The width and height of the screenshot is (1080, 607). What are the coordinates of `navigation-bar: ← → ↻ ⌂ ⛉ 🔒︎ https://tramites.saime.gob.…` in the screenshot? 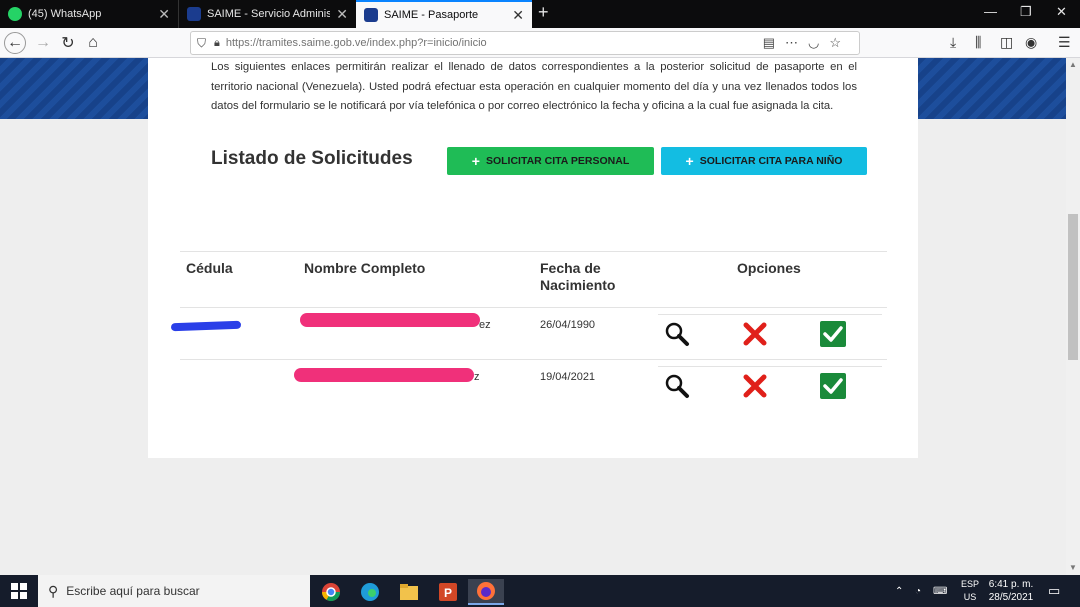 It's located at (540, 43).